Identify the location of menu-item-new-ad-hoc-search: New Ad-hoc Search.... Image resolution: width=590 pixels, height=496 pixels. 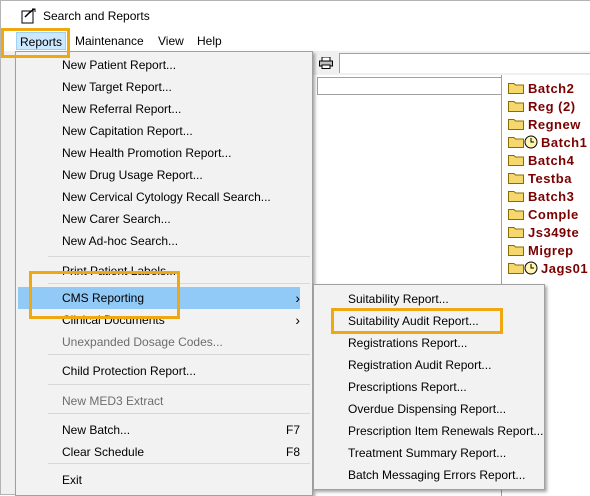
(159, 241).